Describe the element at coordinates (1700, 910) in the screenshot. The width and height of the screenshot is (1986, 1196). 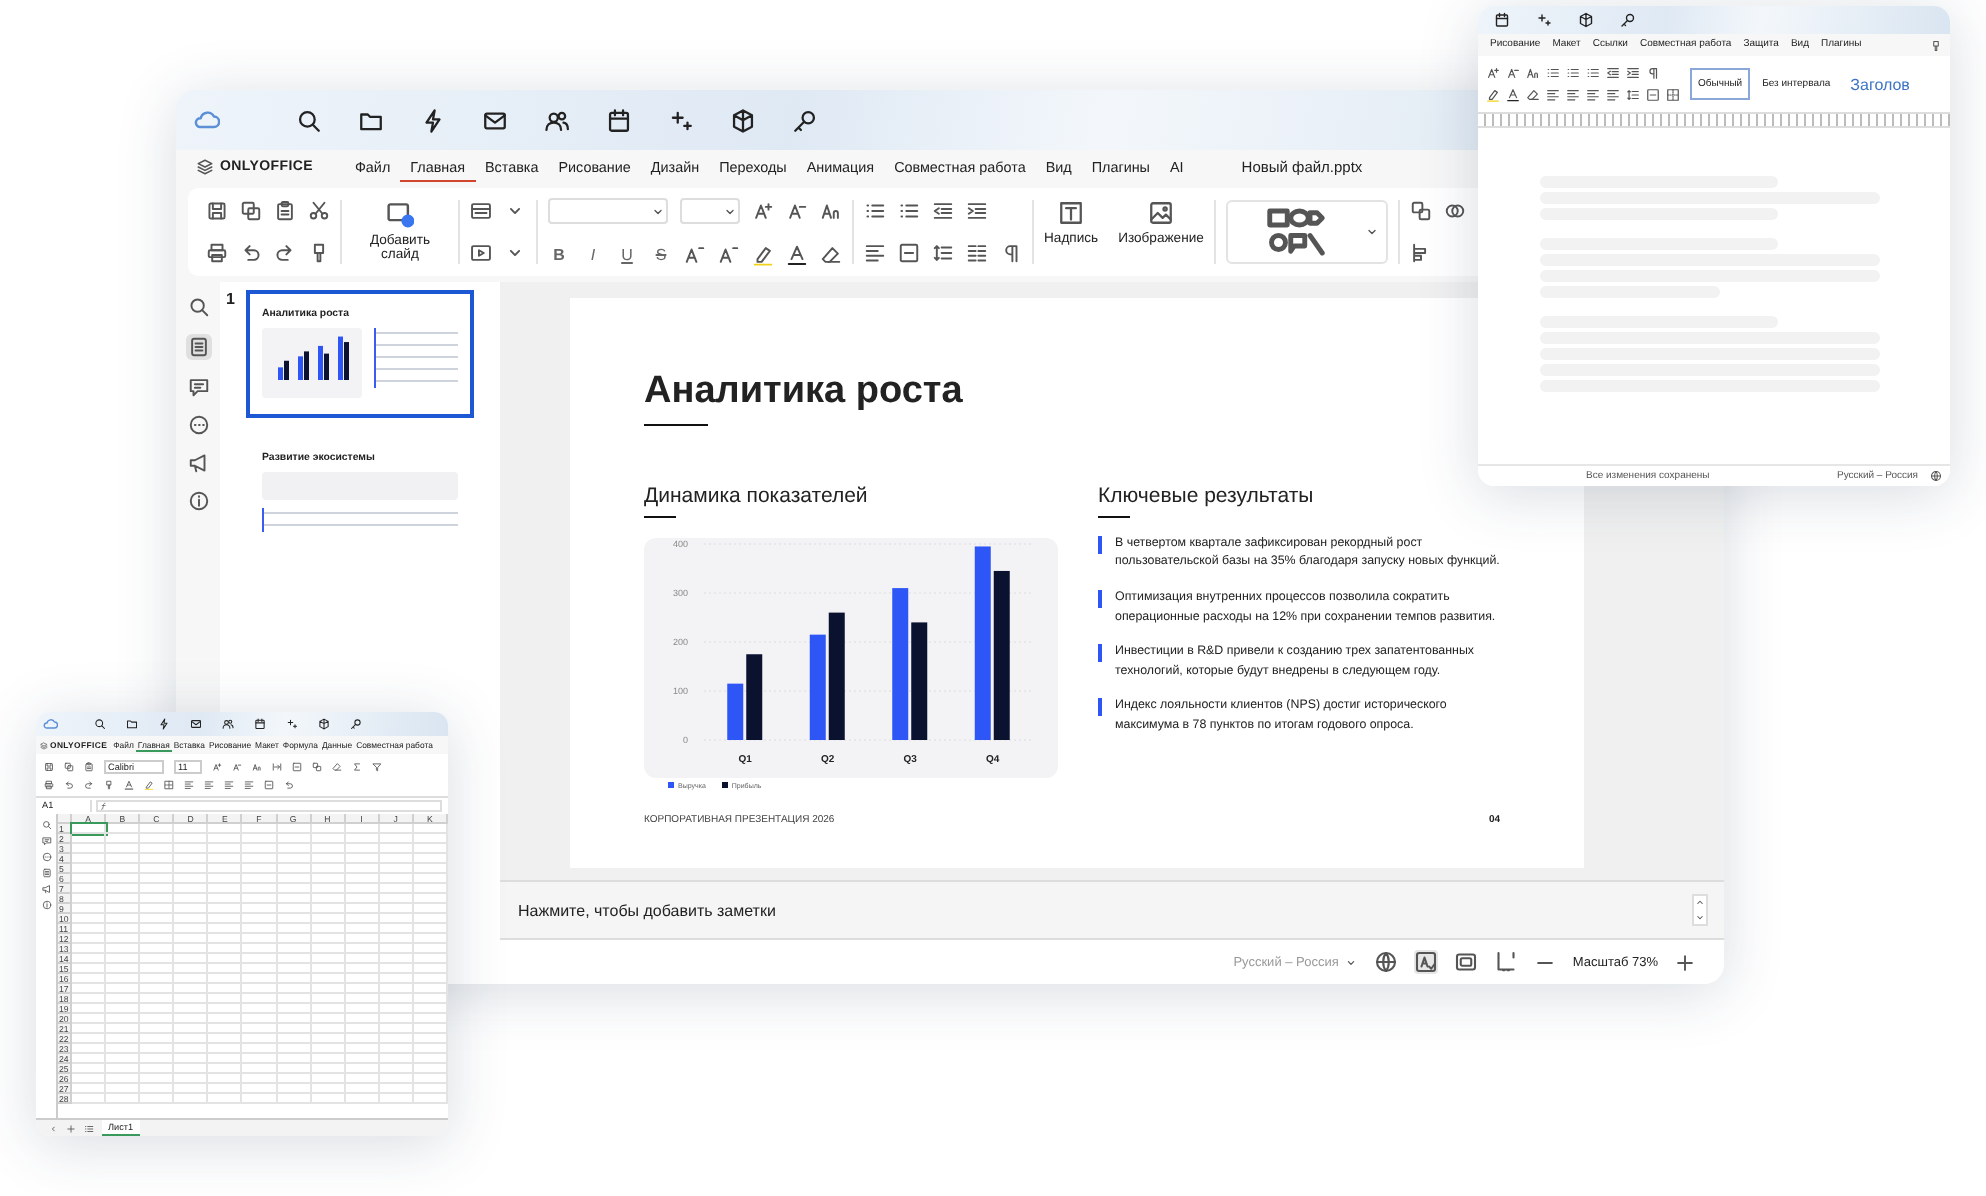
I see `scrollbar` at that location.